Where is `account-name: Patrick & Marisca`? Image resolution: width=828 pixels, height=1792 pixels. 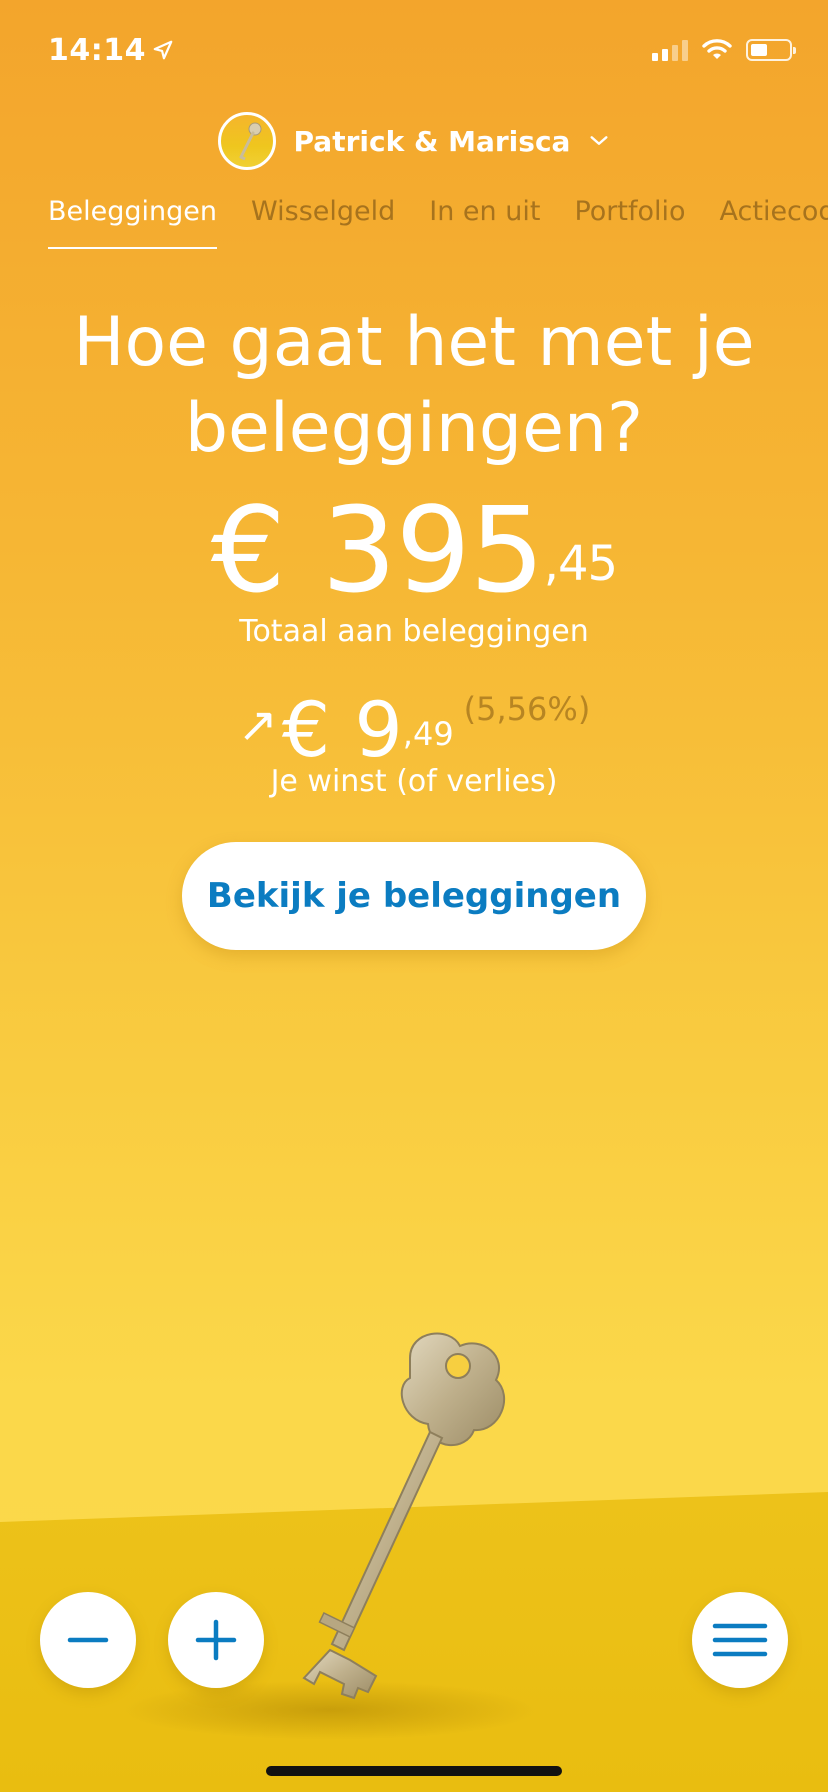
account-name: Patrick & Marisca is located at coordinates (432, 141).